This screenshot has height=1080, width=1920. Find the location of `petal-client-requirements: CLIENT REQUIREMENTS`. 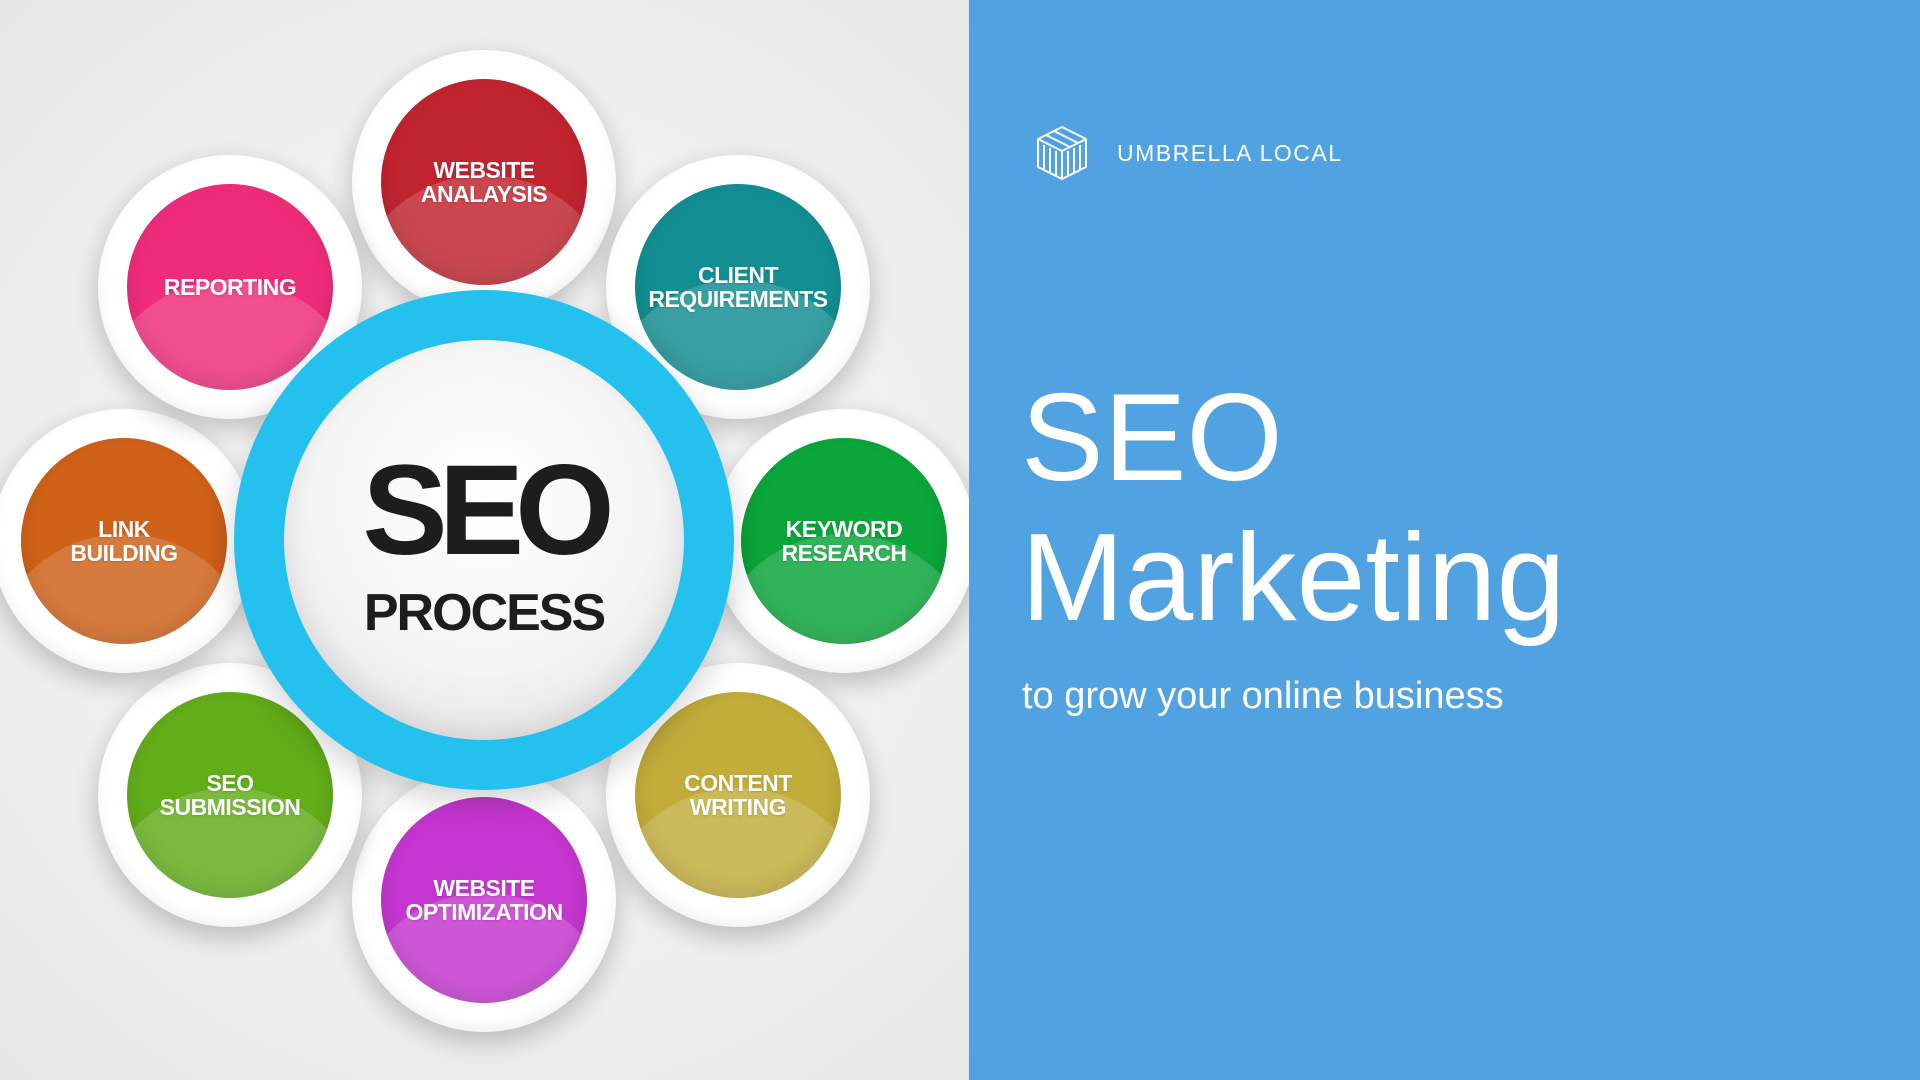

petal-client-requirements: CLIENT REQUIREMENTS is located at coordinates (738, 287).